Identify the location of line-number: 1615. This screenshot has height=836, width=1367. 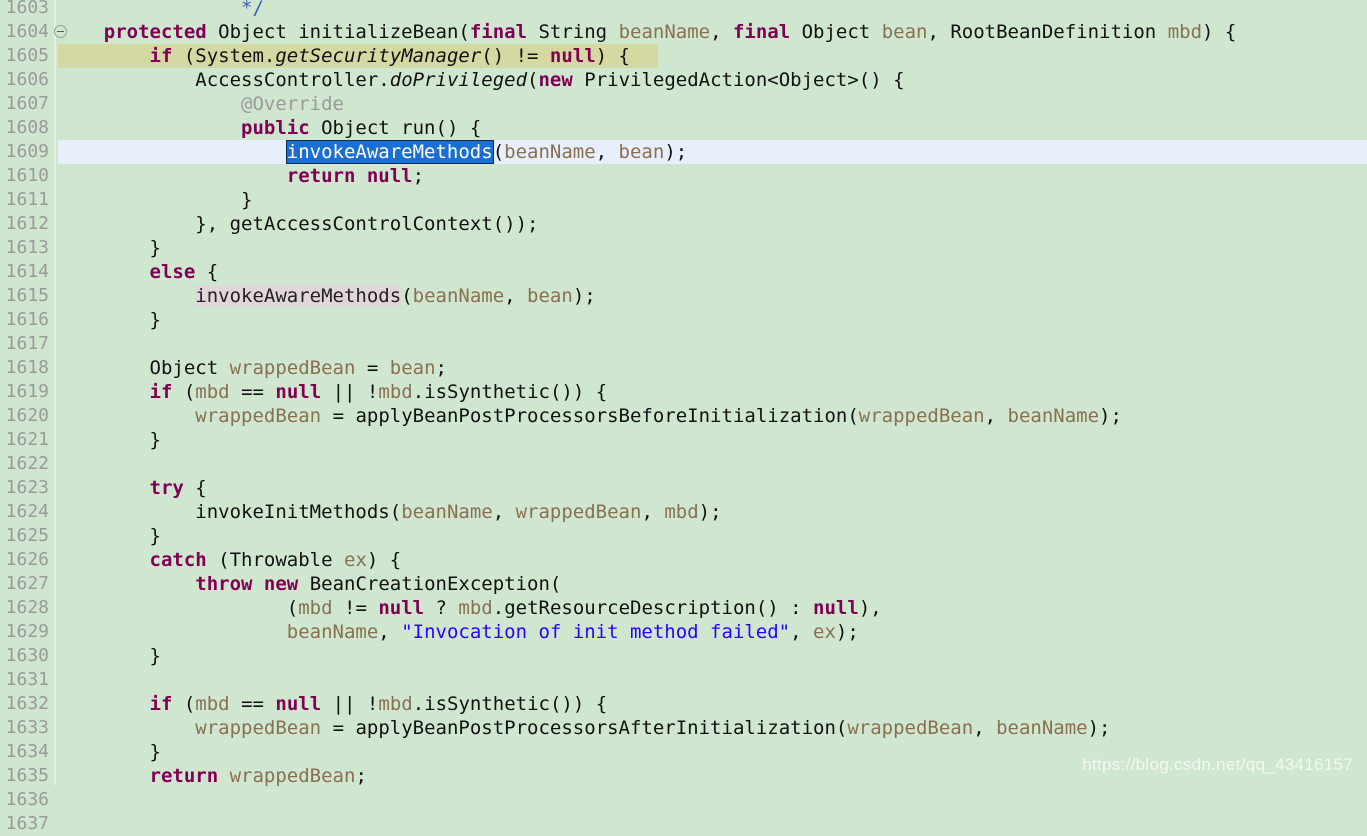
(27, 296).